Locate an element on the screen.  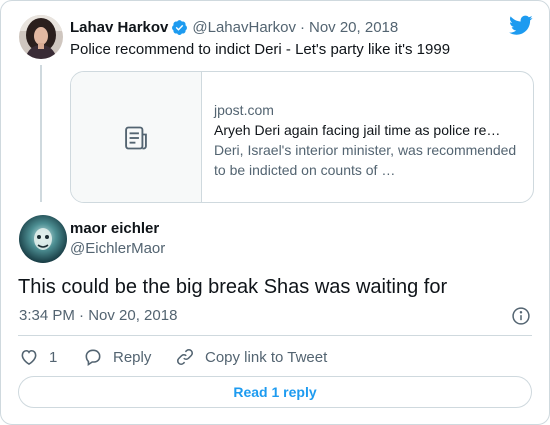
quoted-author-handle: @LahavHarkov is located at coordinates (244, 27).